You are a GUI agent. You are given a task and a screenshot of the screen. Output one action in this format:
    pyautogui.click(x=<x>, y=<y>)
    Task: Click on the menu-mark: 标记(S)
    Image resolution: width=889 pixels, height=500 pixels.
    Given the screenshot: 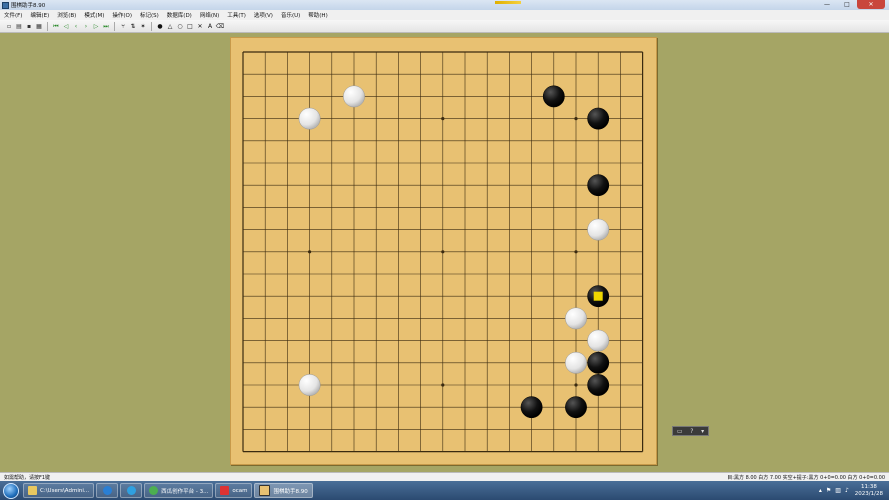 What is the action you would take?
    pyautogui.click(x=149, y=15)
    